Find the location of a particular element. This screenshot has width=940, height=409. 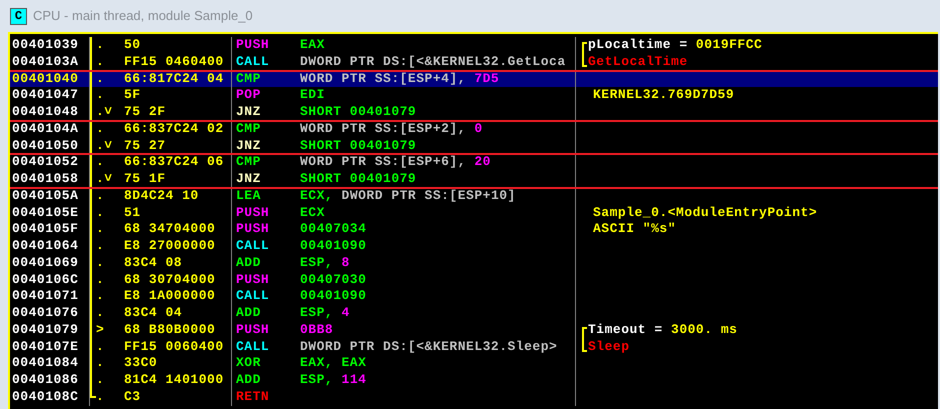

hex-cell: 75 1F is located at coordinates (145, 178).